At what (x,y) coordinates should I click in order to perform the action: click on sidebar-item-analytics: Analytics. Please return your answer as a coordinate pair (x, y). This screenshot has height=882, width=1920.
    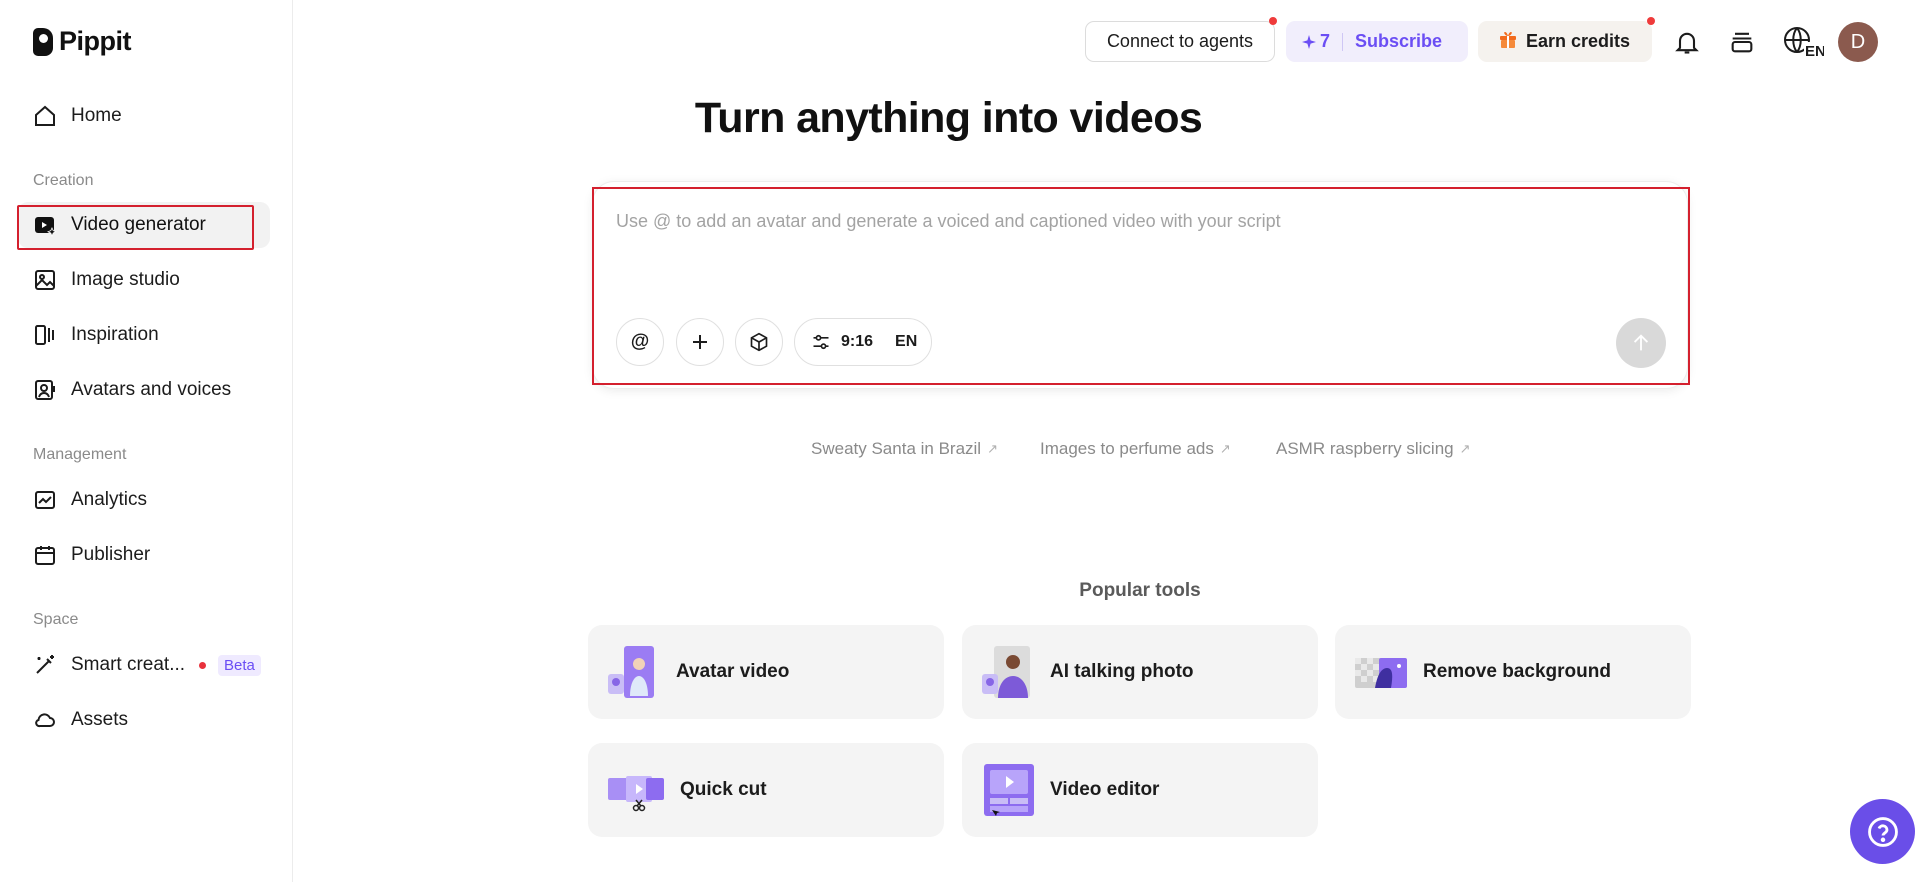
    Looking at the image, I should click on (144, 500).